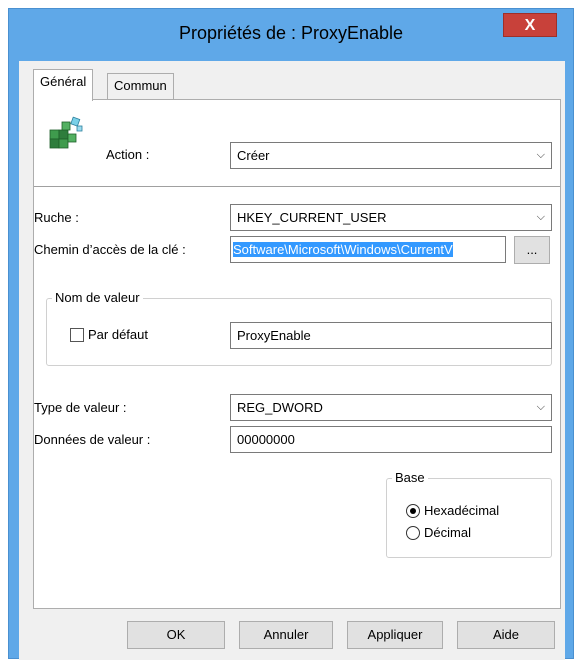 Image resolution: width=582 pixels, height=660 pixels. What do you see at coordinates (97, 297) in the screenshot?
I see `value-name-group-label: Nom de valeur` at bounding box center [97, 297].